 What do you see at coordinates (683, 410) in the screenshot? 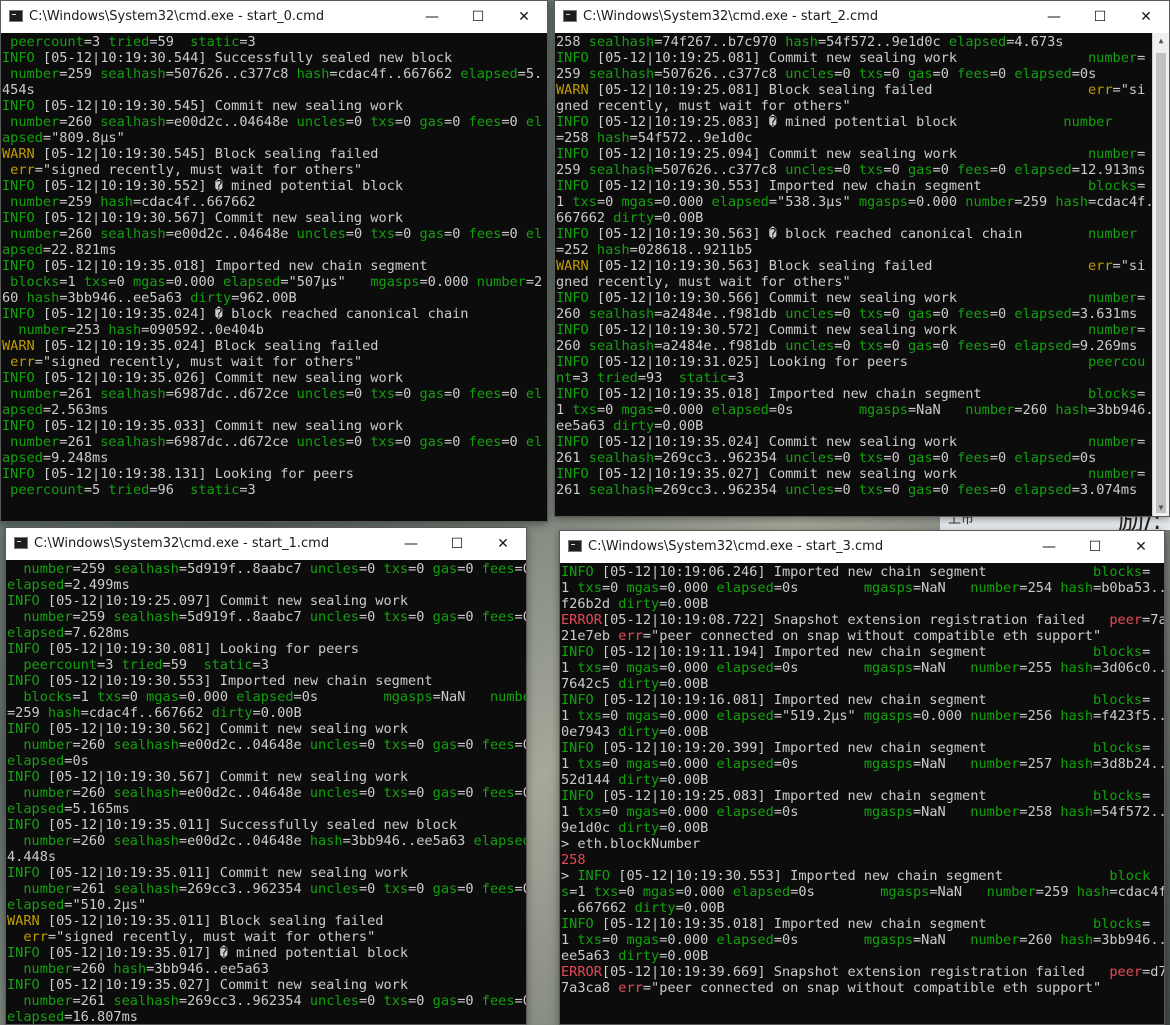
I see `console-text: =0.000` at bounding box center [683, 410].